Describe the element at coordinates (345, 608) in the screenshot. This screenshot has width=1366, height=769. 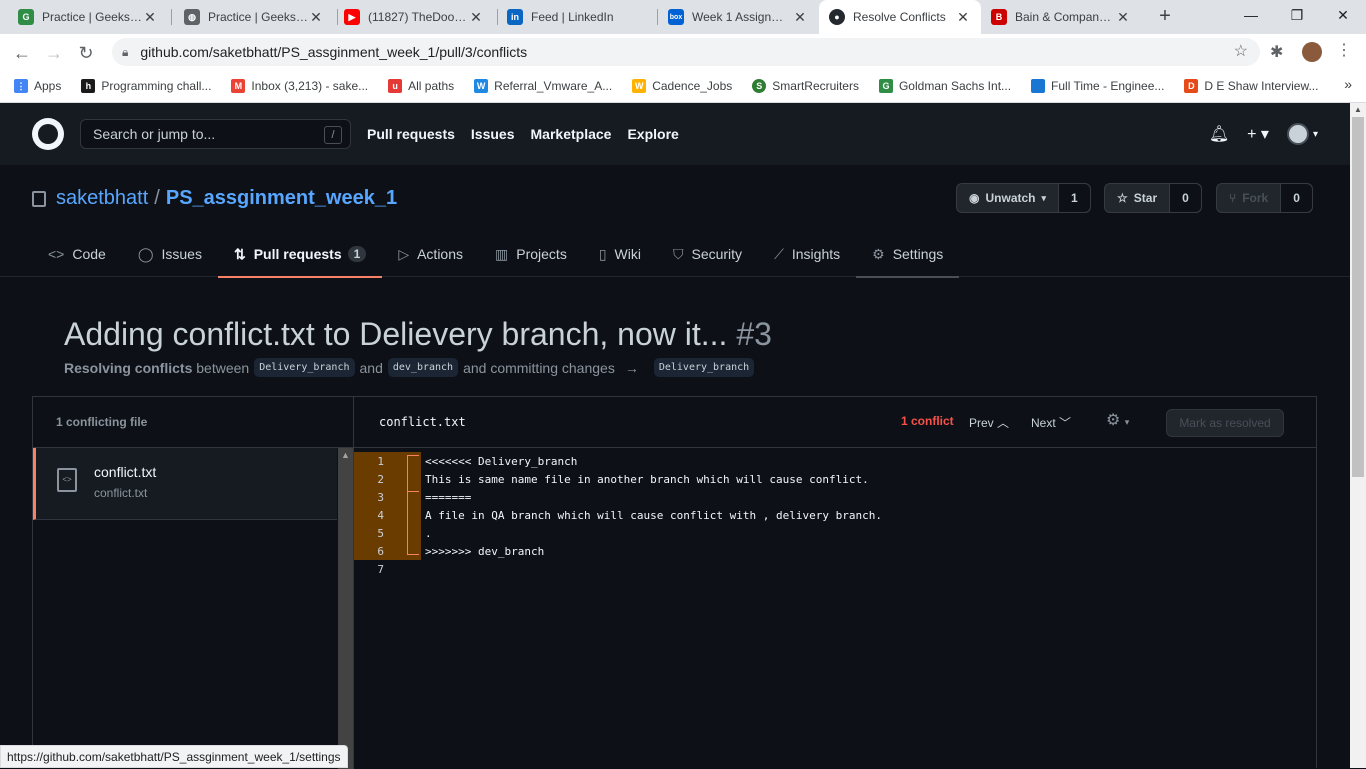
I see `sidebar-scrollbar: ▲` at that location.